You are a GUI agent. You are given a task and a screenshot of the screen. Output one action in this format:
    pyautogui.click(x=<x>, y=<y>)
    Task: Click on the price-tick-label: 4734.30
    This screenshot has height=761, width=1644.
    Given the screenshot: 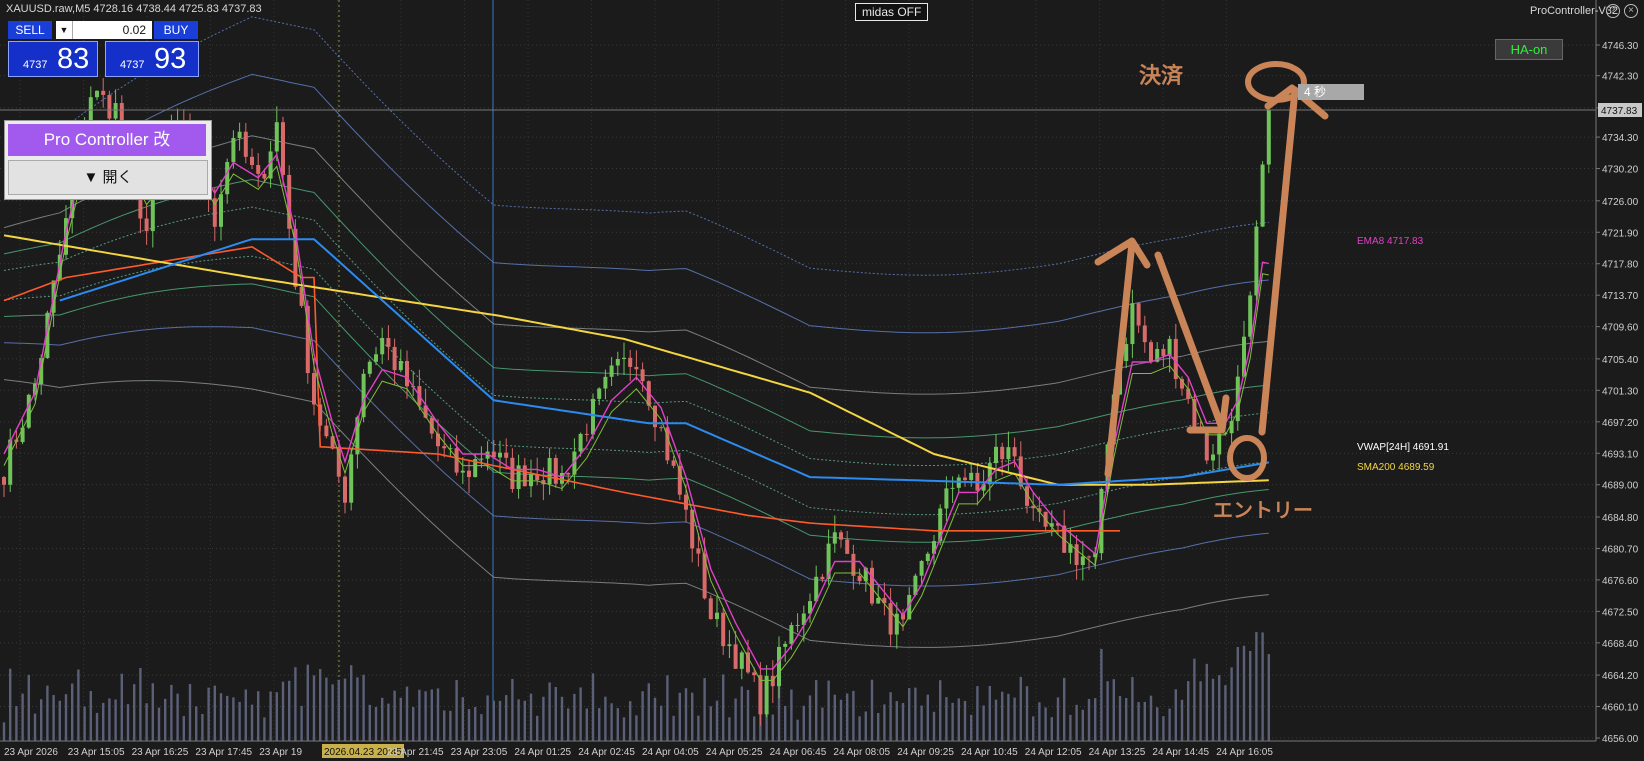 What is the action you would take?
    pyautogui.click(x=1620, y=138)
    